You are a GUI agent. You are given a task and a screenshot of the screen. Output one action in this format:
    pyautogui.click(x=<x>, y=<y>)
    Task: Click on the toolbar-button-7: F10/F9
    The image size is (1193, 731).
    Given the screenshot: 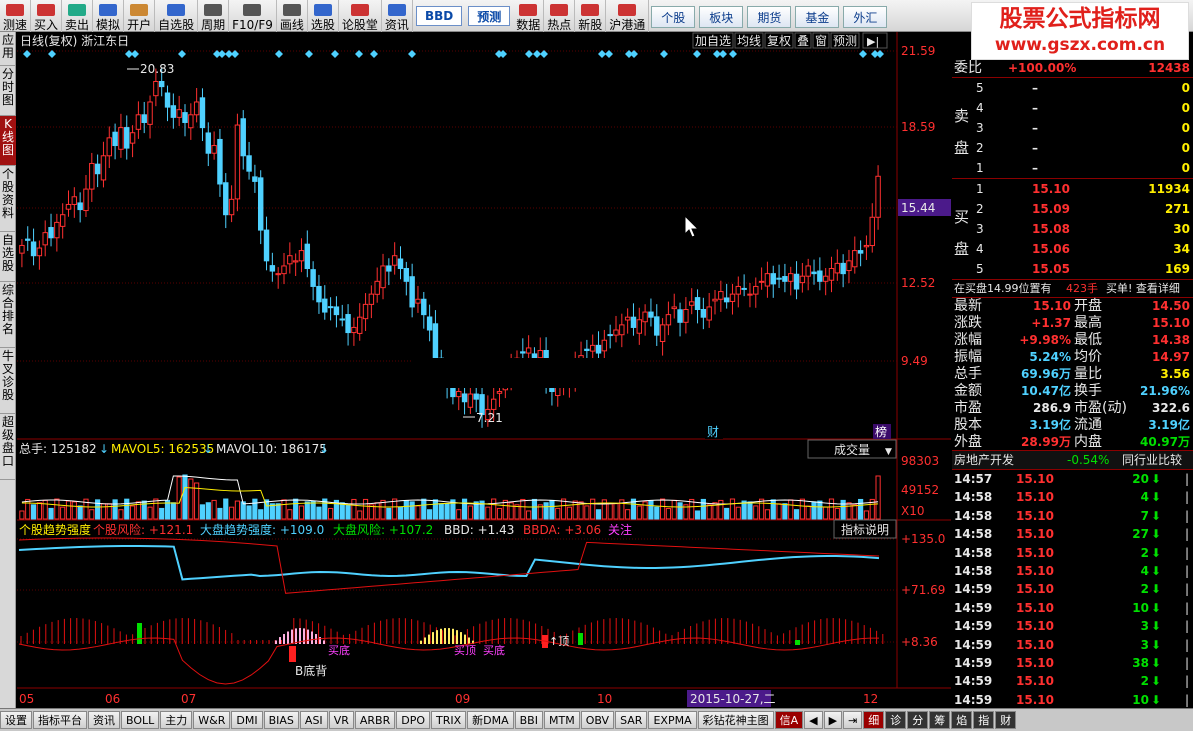 What is the action you would take?
    pyautogui.click(x=253, y=16)
    